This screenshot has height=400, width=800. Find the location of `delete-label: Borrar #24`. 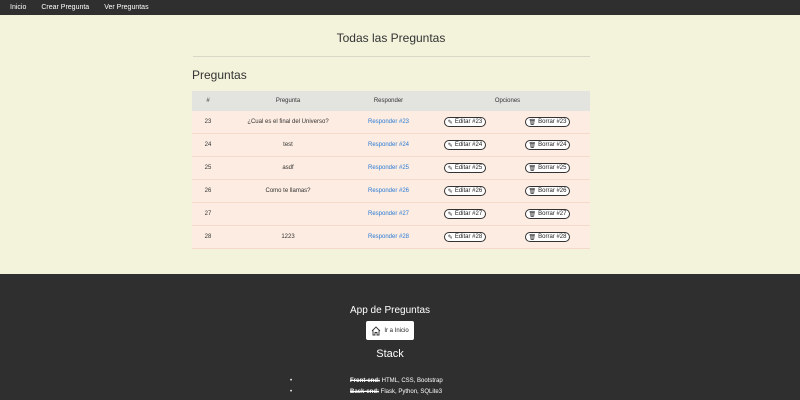

delete-label: Borrar #24 is located at coordinates (552, 145).